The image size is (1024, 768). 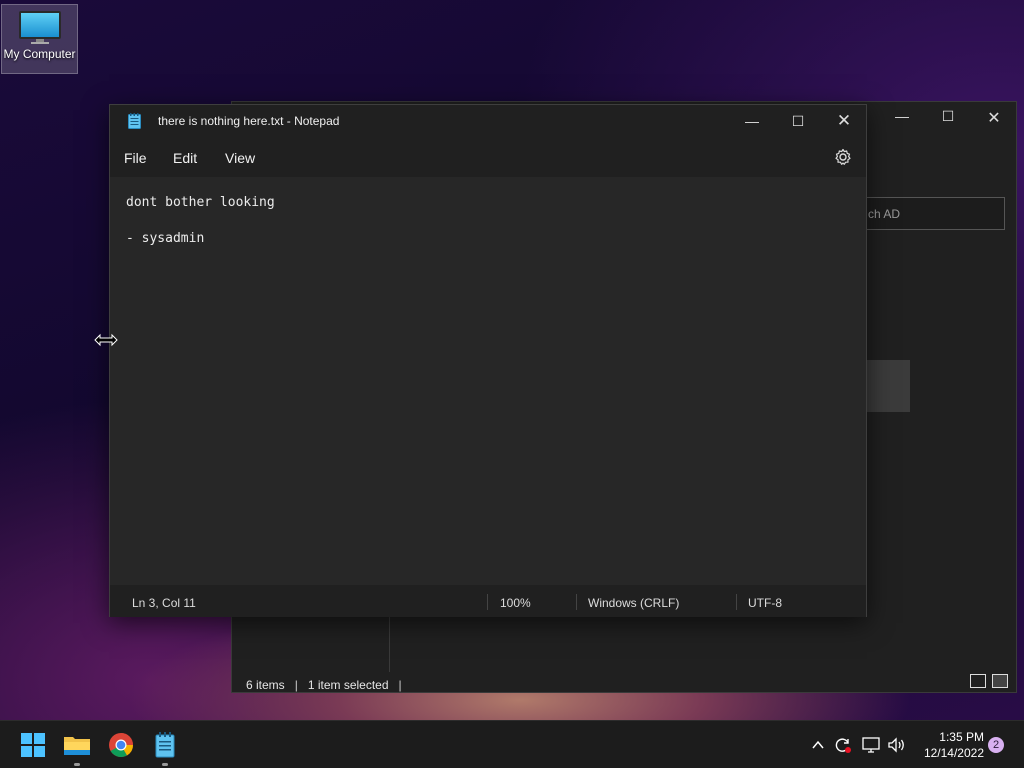 I want to click on start-icon, so click(x=33, y=745).